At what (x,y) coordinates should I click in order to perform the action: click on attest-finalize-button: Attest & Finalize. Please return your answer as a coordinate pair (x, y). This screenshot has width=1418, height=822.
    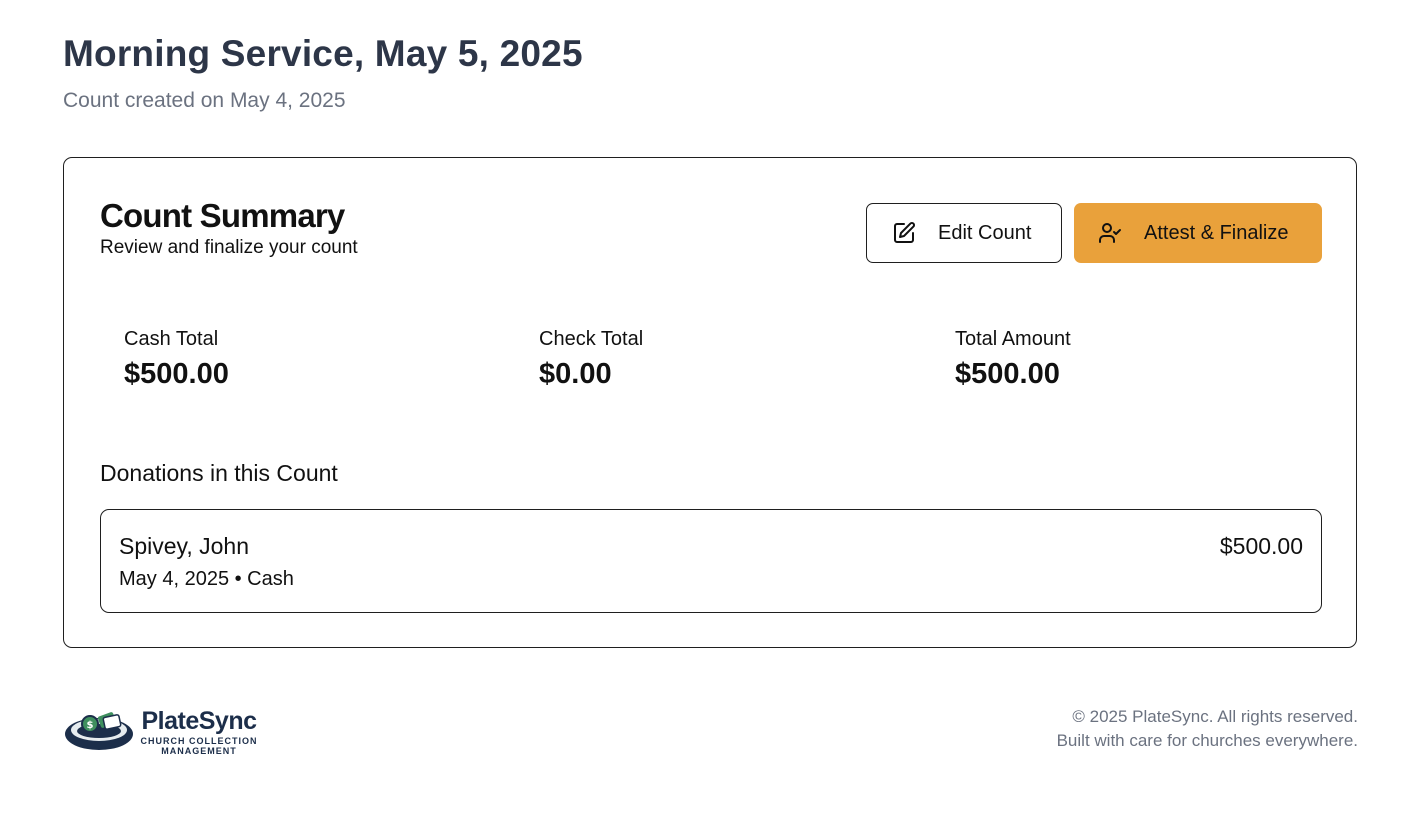
    Looking at the image, I should click on (1198, 233).